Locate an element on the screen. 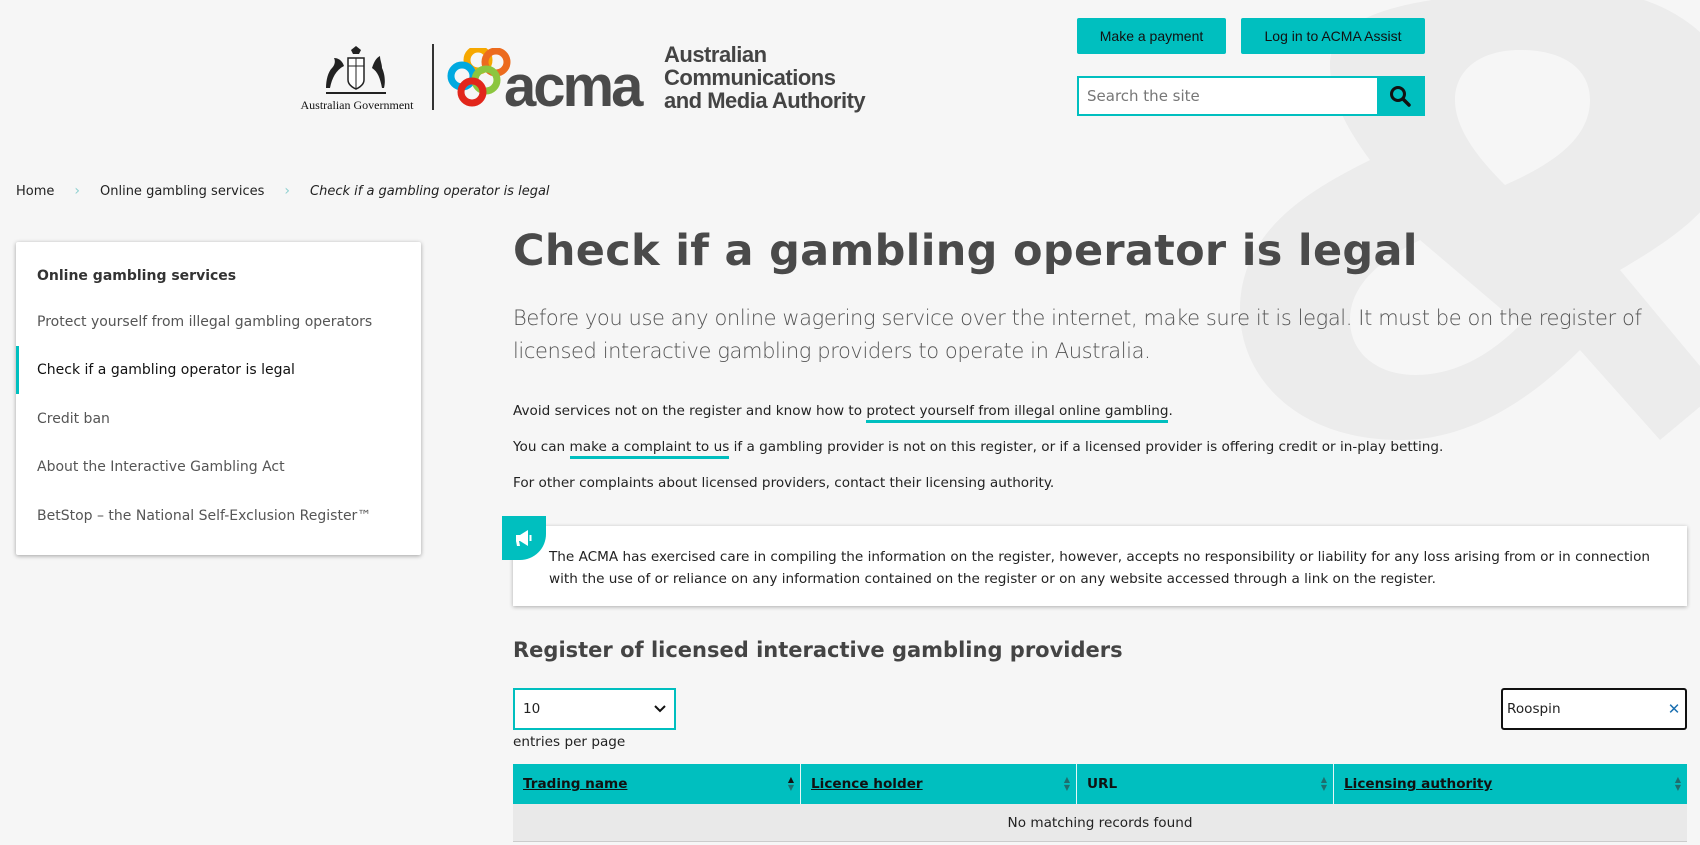 The height and width of the screenshot is (845, 1700). entries-per-page-select: 10 is located at coordinates (594, 709).